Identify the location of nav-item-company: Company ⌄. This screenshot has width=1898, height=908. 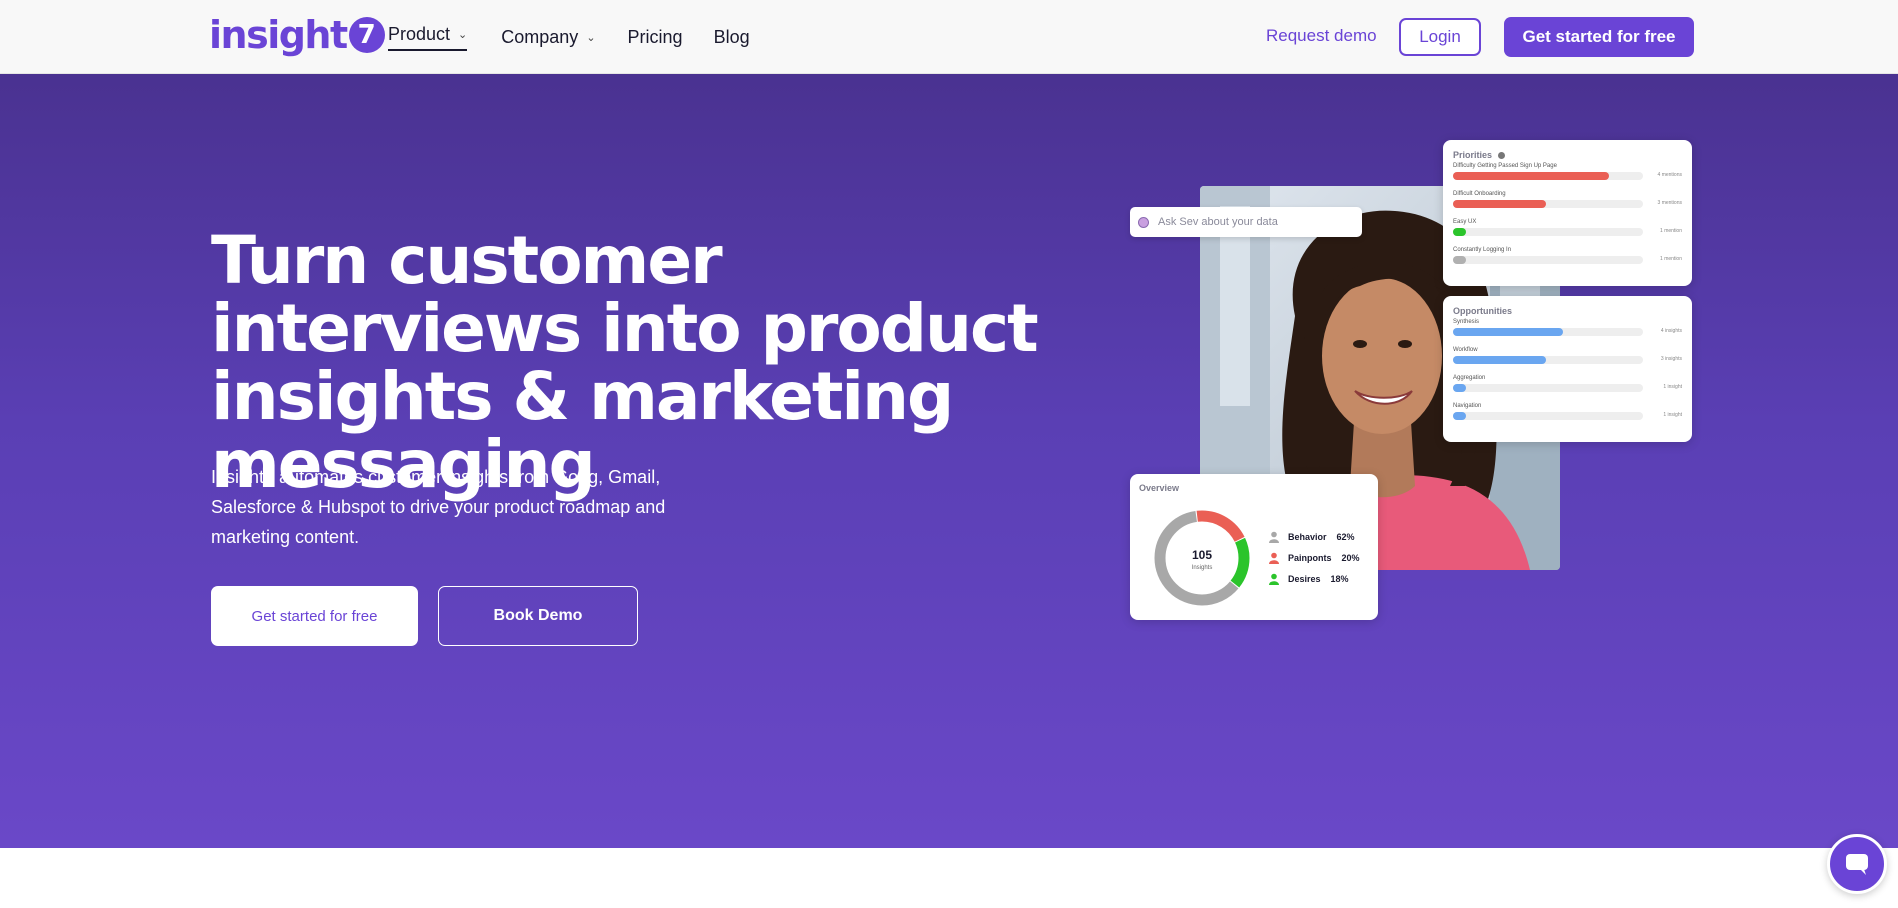
(548, 37).